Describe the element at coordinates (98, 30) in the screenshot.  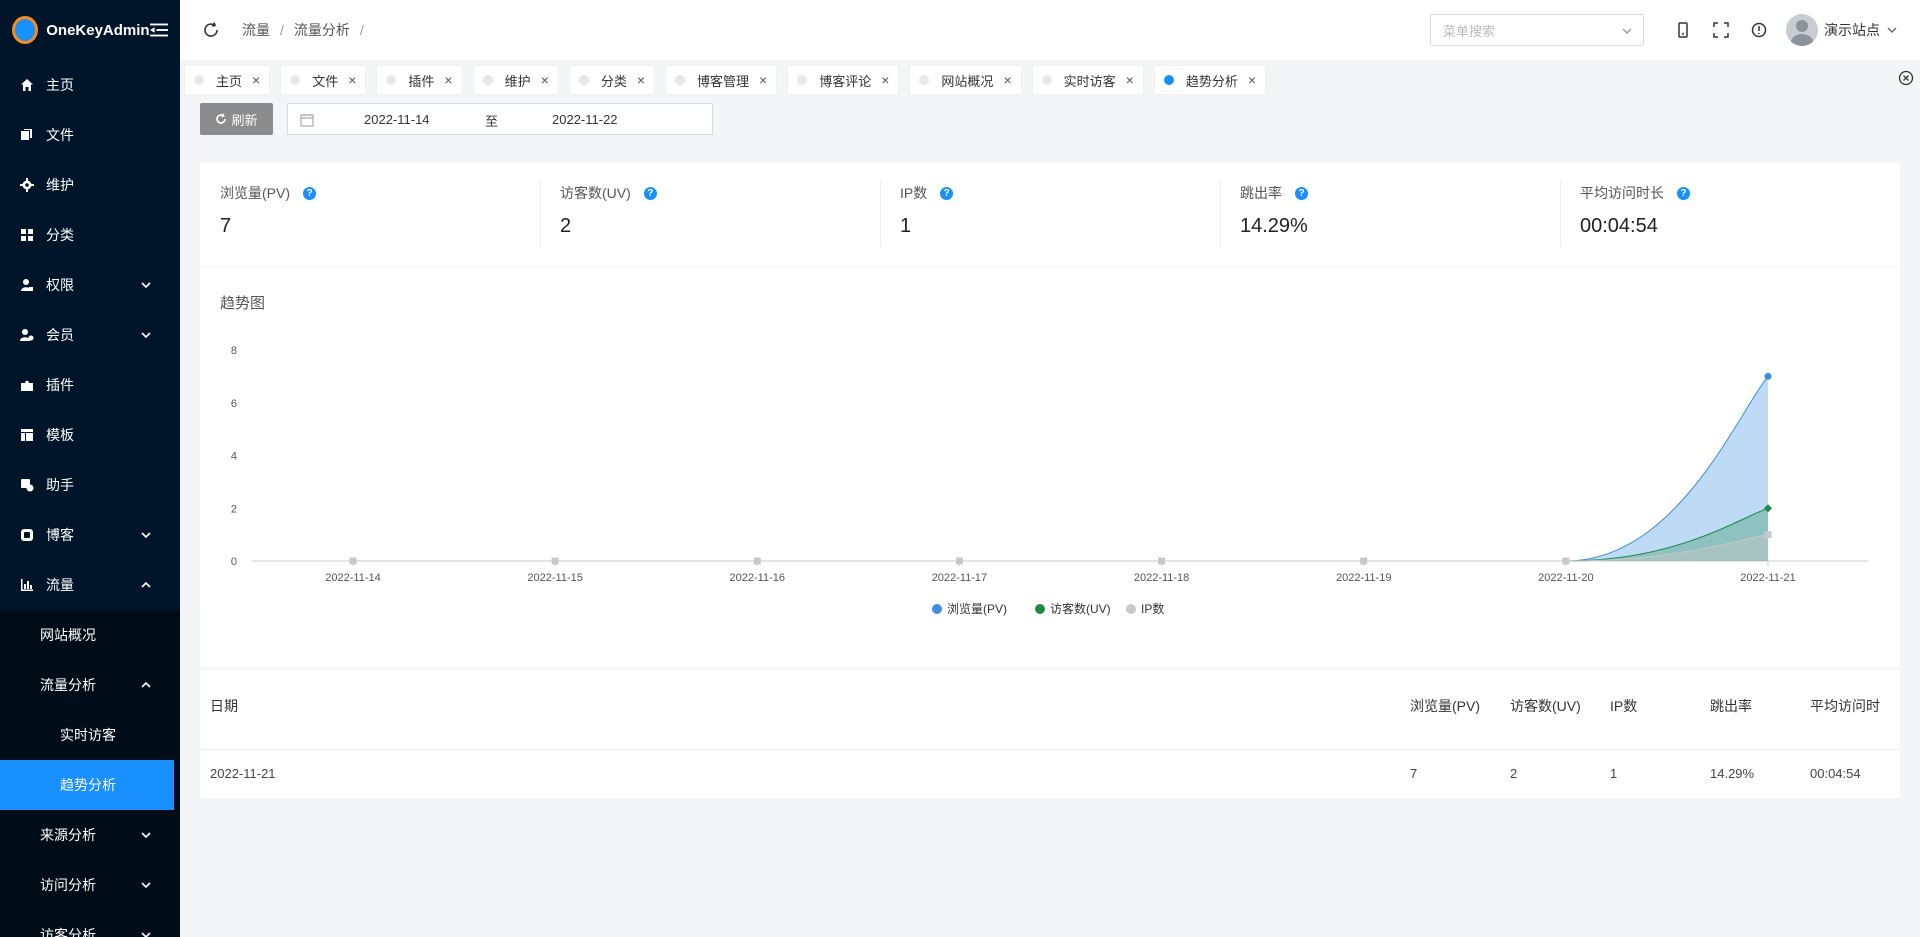
I see `app-title: OneKeyAdmin` at that location.